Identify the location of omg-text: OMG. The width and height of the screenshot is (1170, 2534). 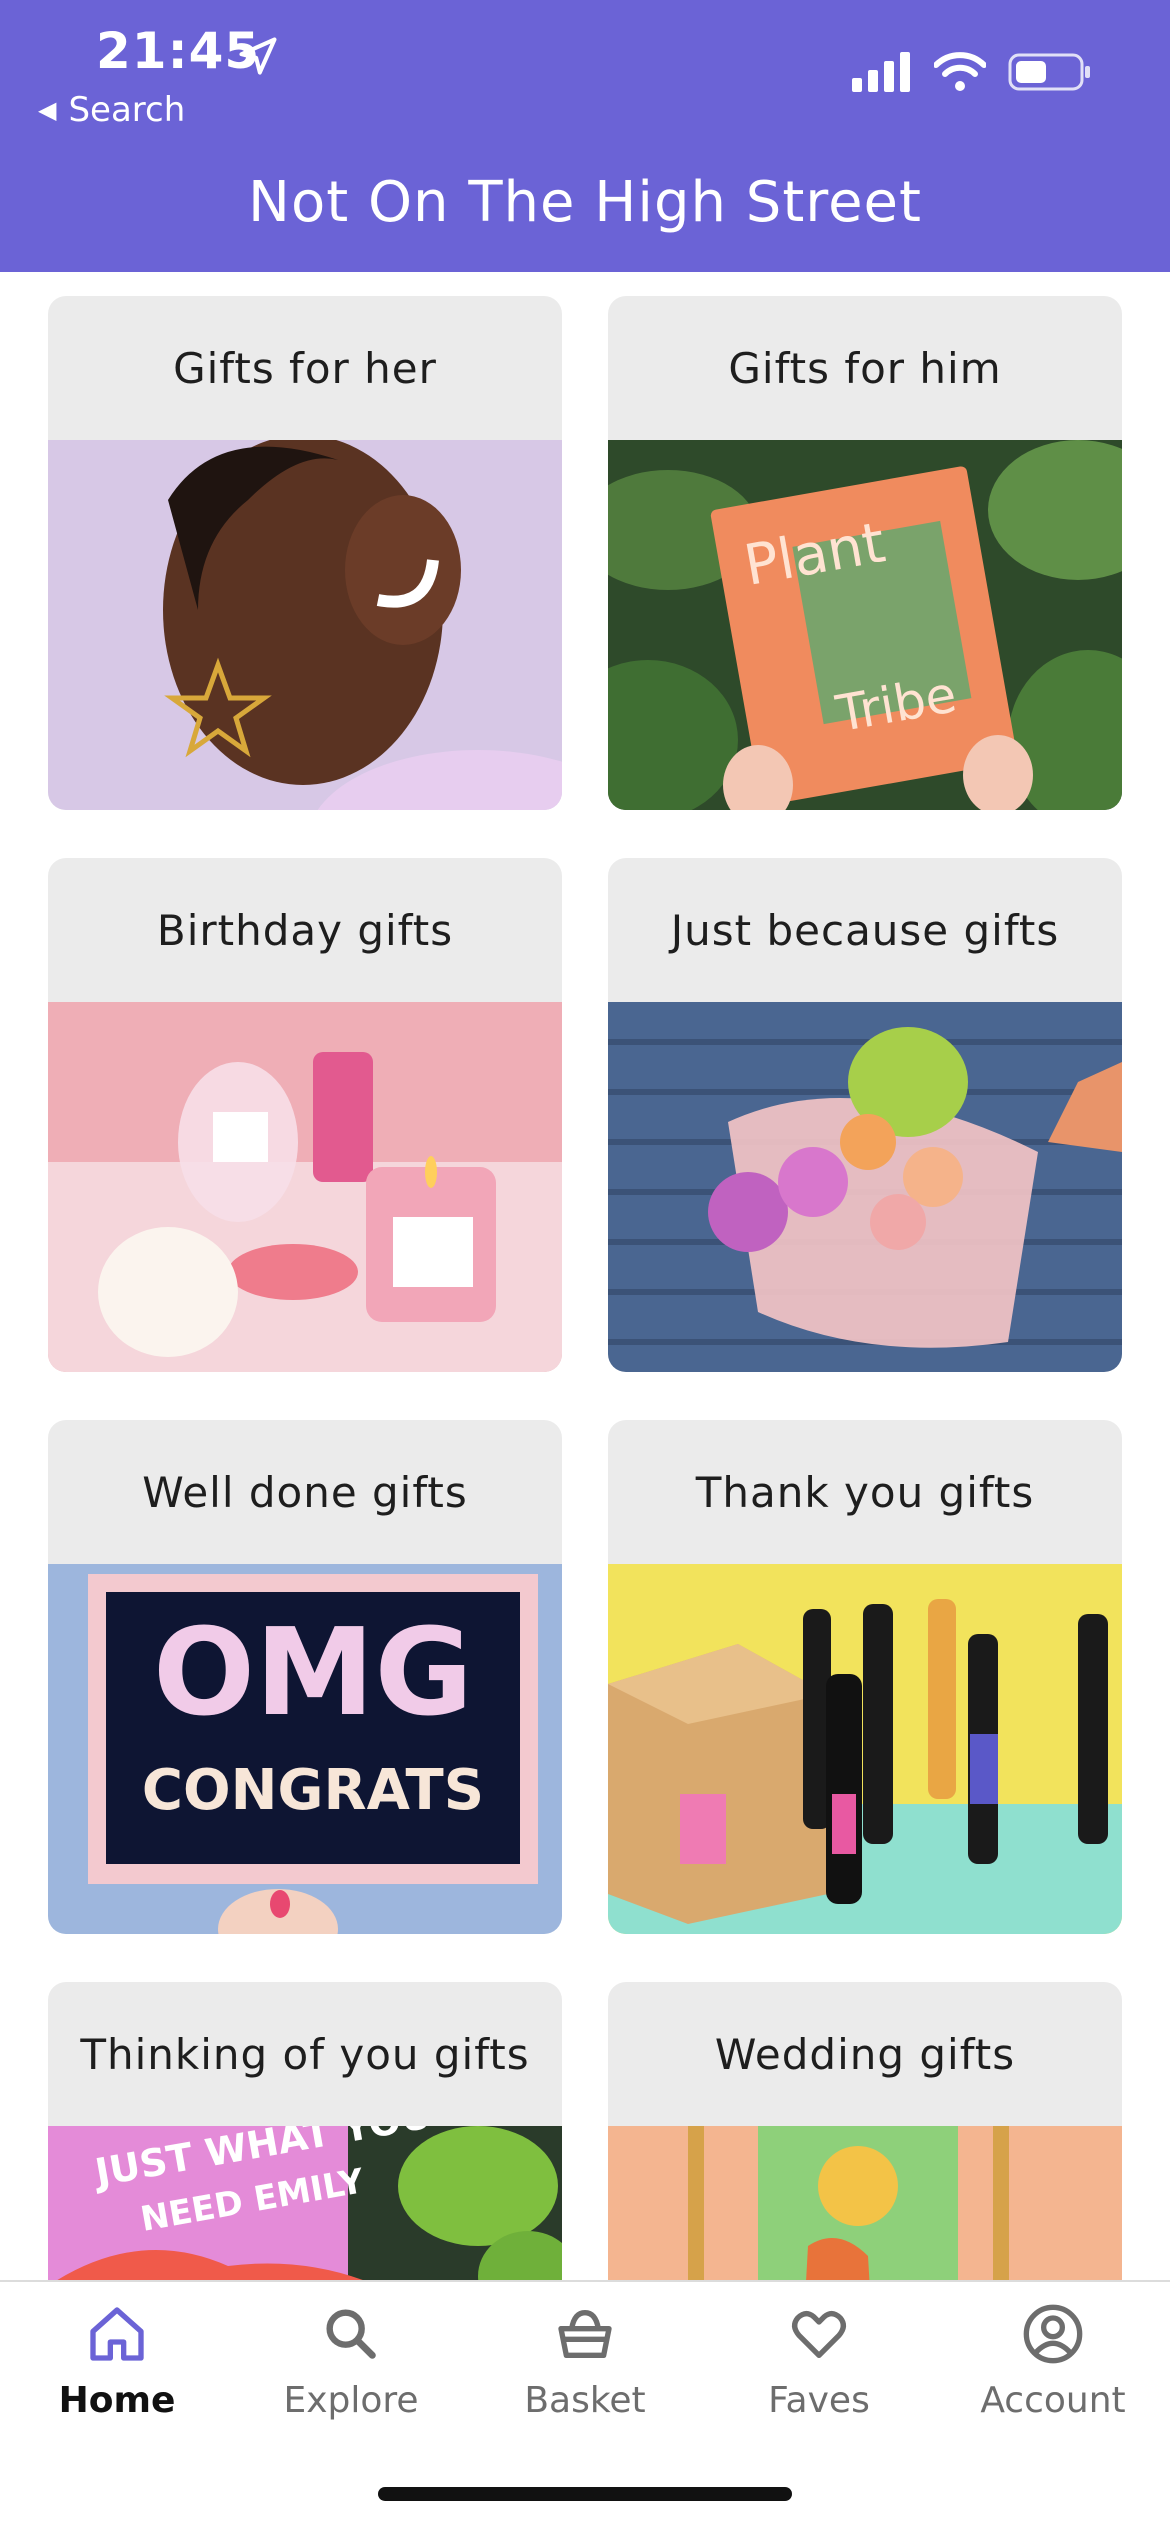
(313, 1673).